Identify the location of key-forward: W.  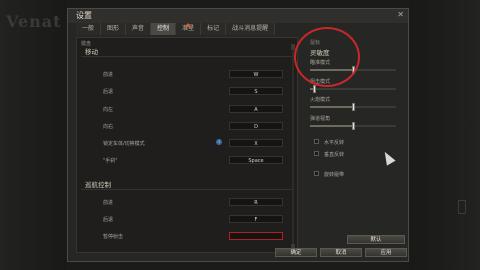
(256, 74).